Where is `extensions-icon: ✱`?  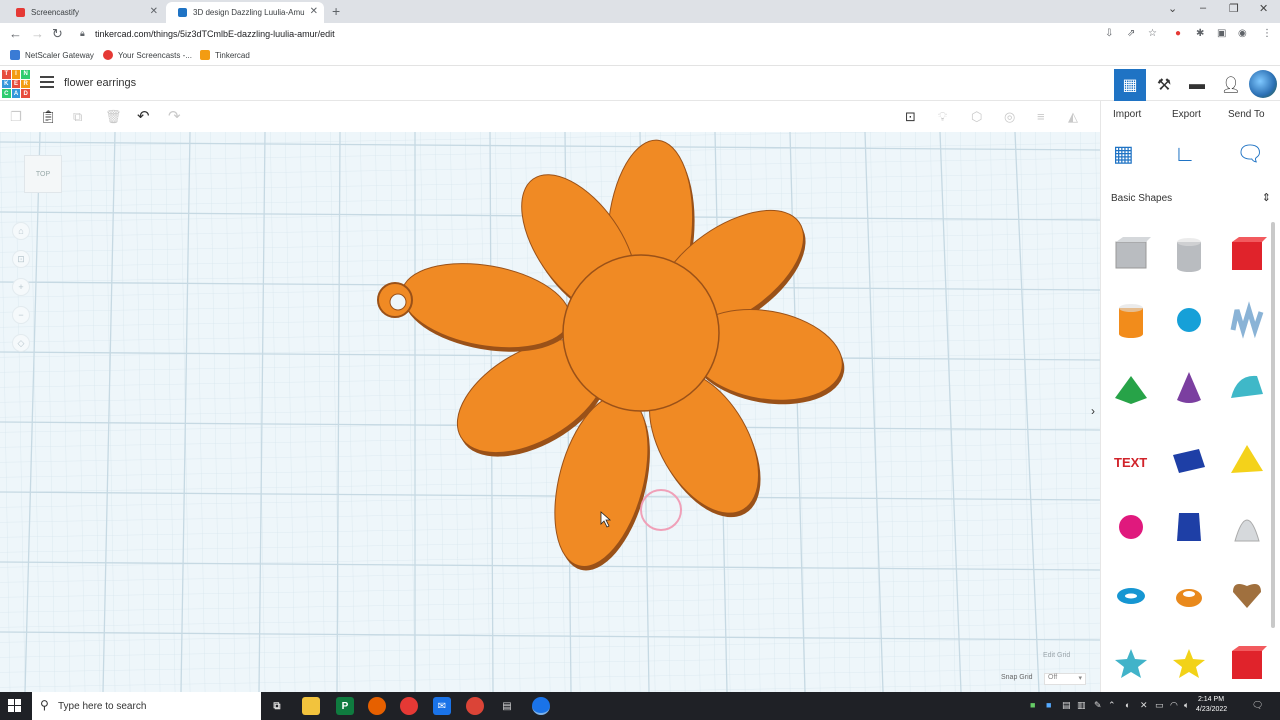 extensions-icon: ✱ is located at coordinates (1200, 33).